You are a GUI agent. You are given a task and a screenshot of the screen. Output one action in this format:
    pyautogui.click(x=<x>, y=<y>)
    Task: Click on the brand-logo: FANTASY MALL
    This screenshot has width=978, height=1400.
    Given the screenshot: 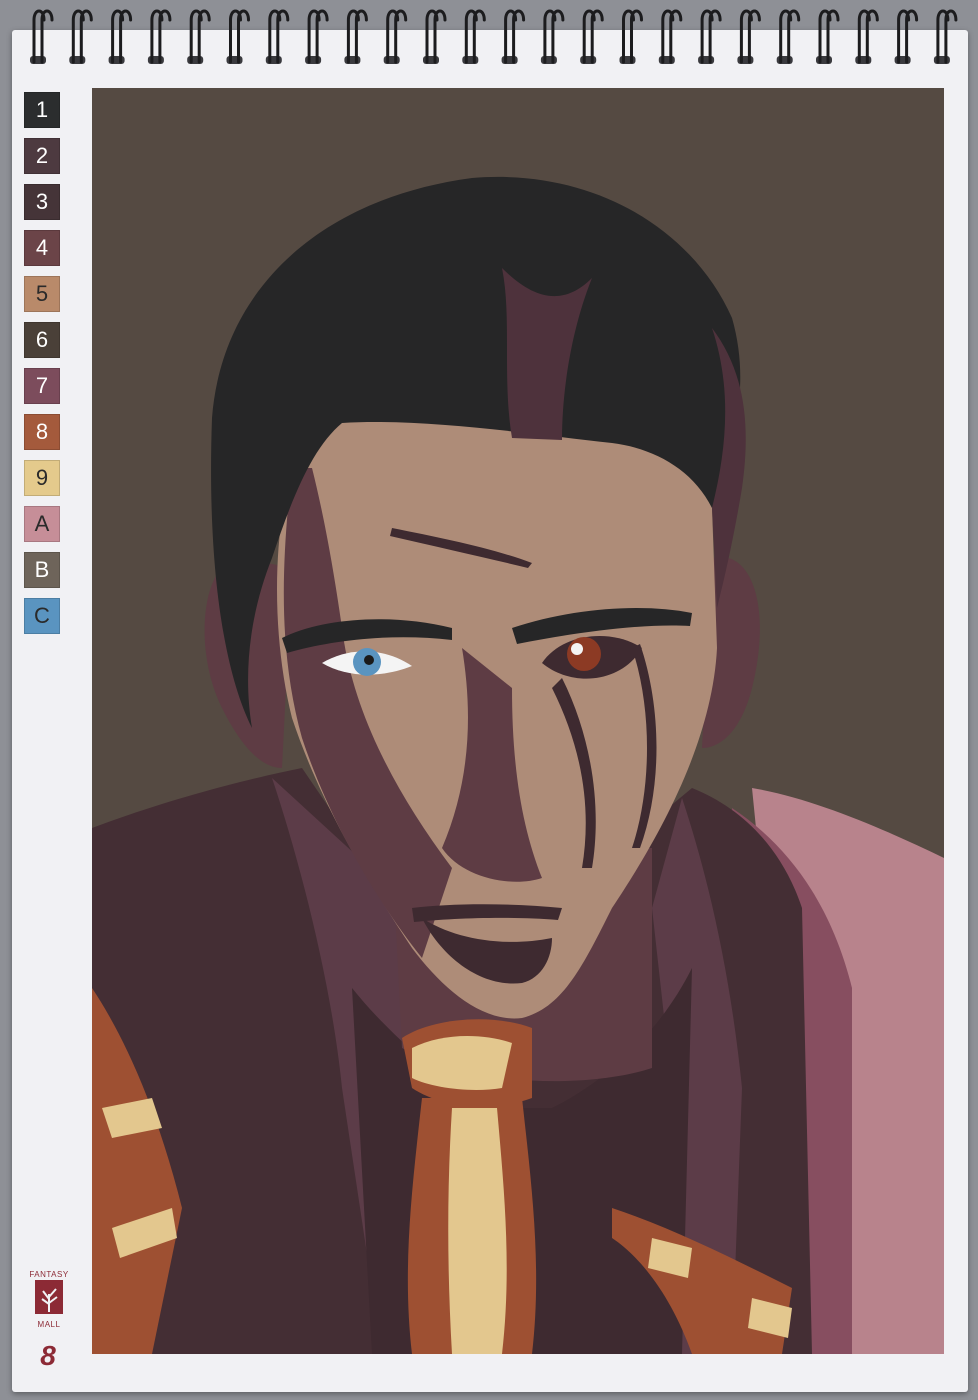 What is the action you would take?
    pyautogui.click(x=49, y=1299)
    